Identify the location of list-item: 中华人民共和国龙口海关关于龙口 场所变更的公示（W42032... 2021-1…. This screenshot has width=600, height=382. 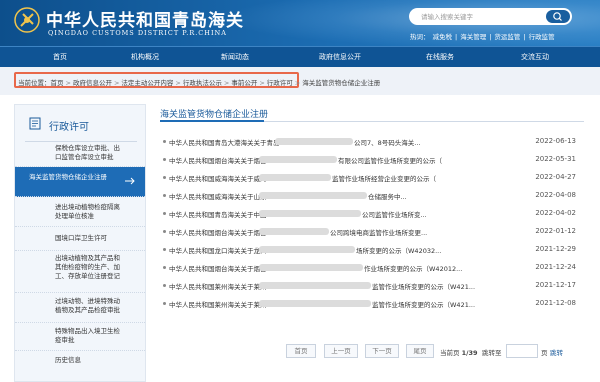
(372, 249).